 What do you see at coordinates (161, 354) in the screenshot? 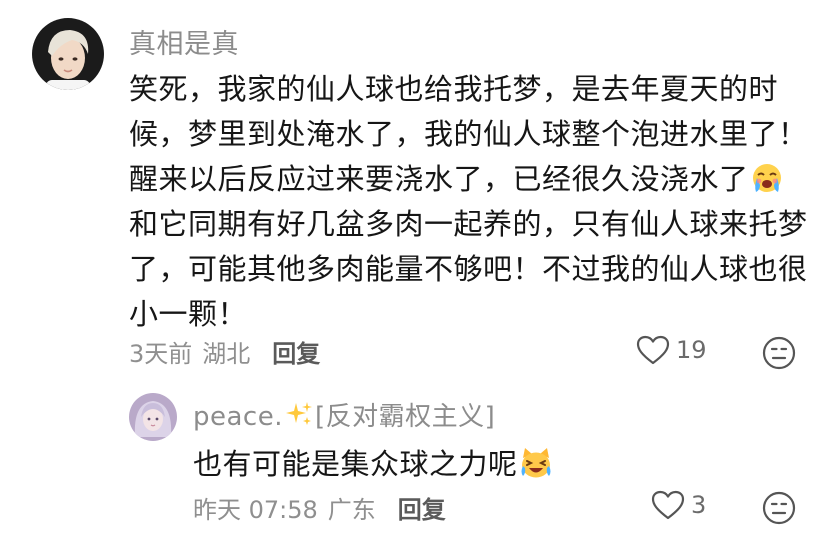
I see `comment-time: 3天前` at bounding box center [161, 354].